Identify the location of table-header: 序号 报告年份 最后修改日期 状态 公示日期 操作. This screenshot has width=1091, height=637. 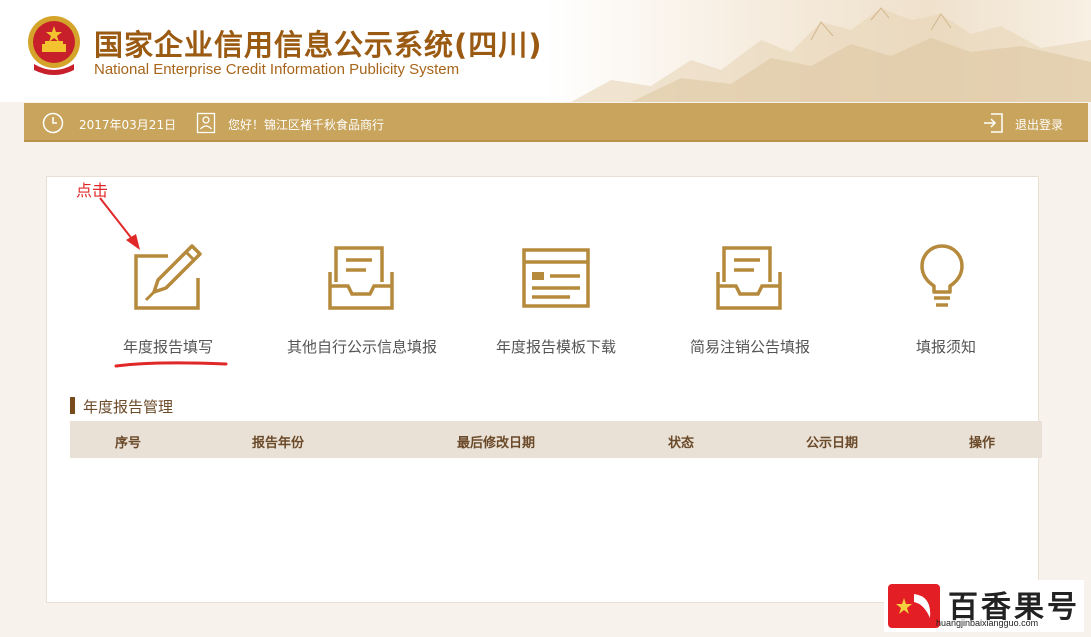
(556, 439).